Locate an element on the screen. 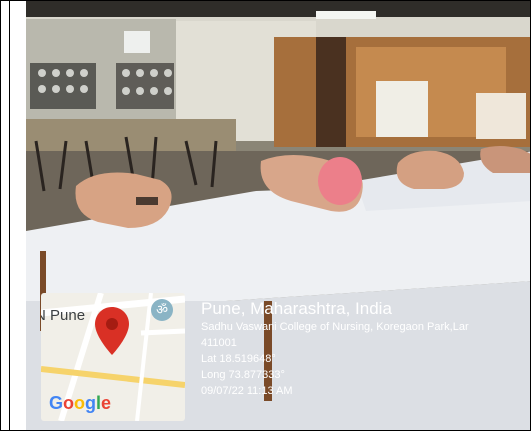 This screenshot has height=432, width=532. location-title: Pune, Maharashtra, India is located at coordinates (296, 308).